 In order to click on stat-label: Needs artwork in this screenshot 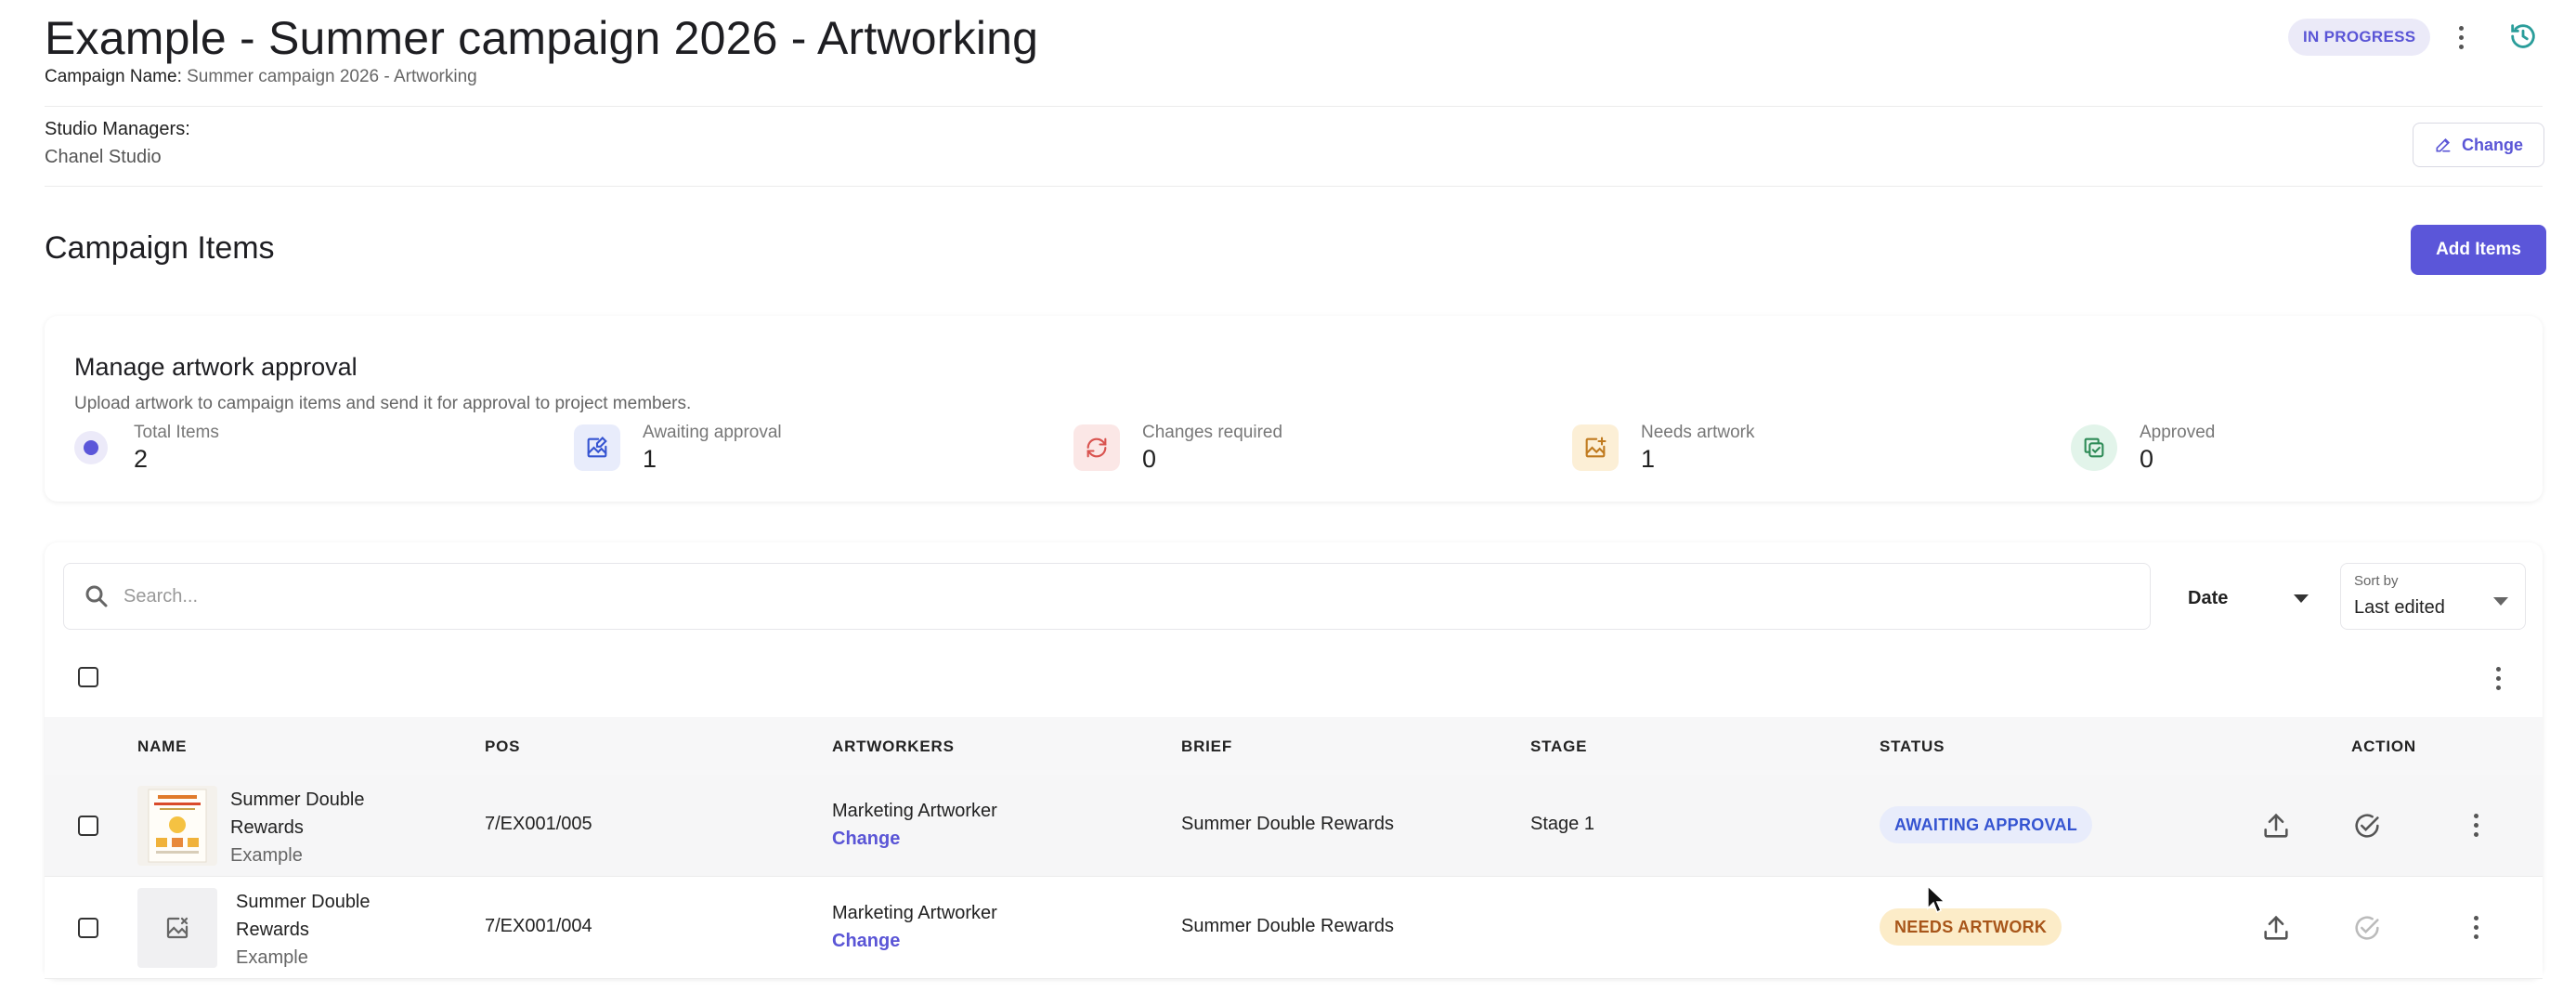, I will do `click(1698, 432)`.